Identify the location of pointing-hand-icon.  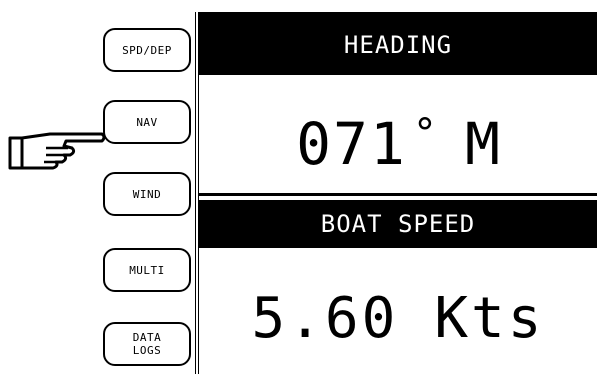
(57, 151).